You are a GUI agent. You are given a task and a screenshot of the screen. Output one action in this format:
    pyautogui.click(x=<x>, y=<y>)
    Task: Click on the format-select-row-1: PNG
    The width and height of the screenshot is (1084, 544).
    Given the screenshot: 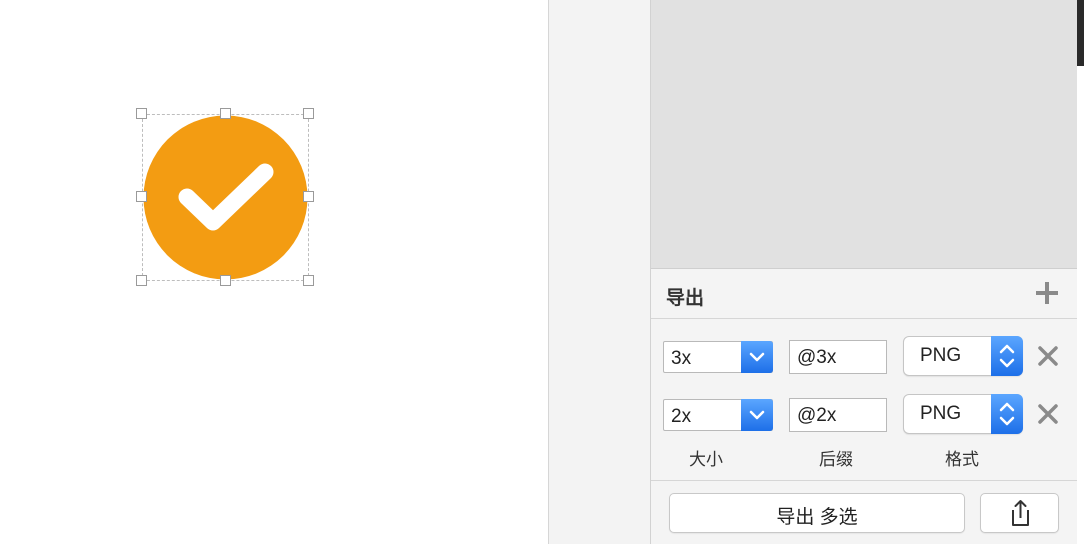 What is the action you would take?
    pyautogui.click(x=963, y=356)
    